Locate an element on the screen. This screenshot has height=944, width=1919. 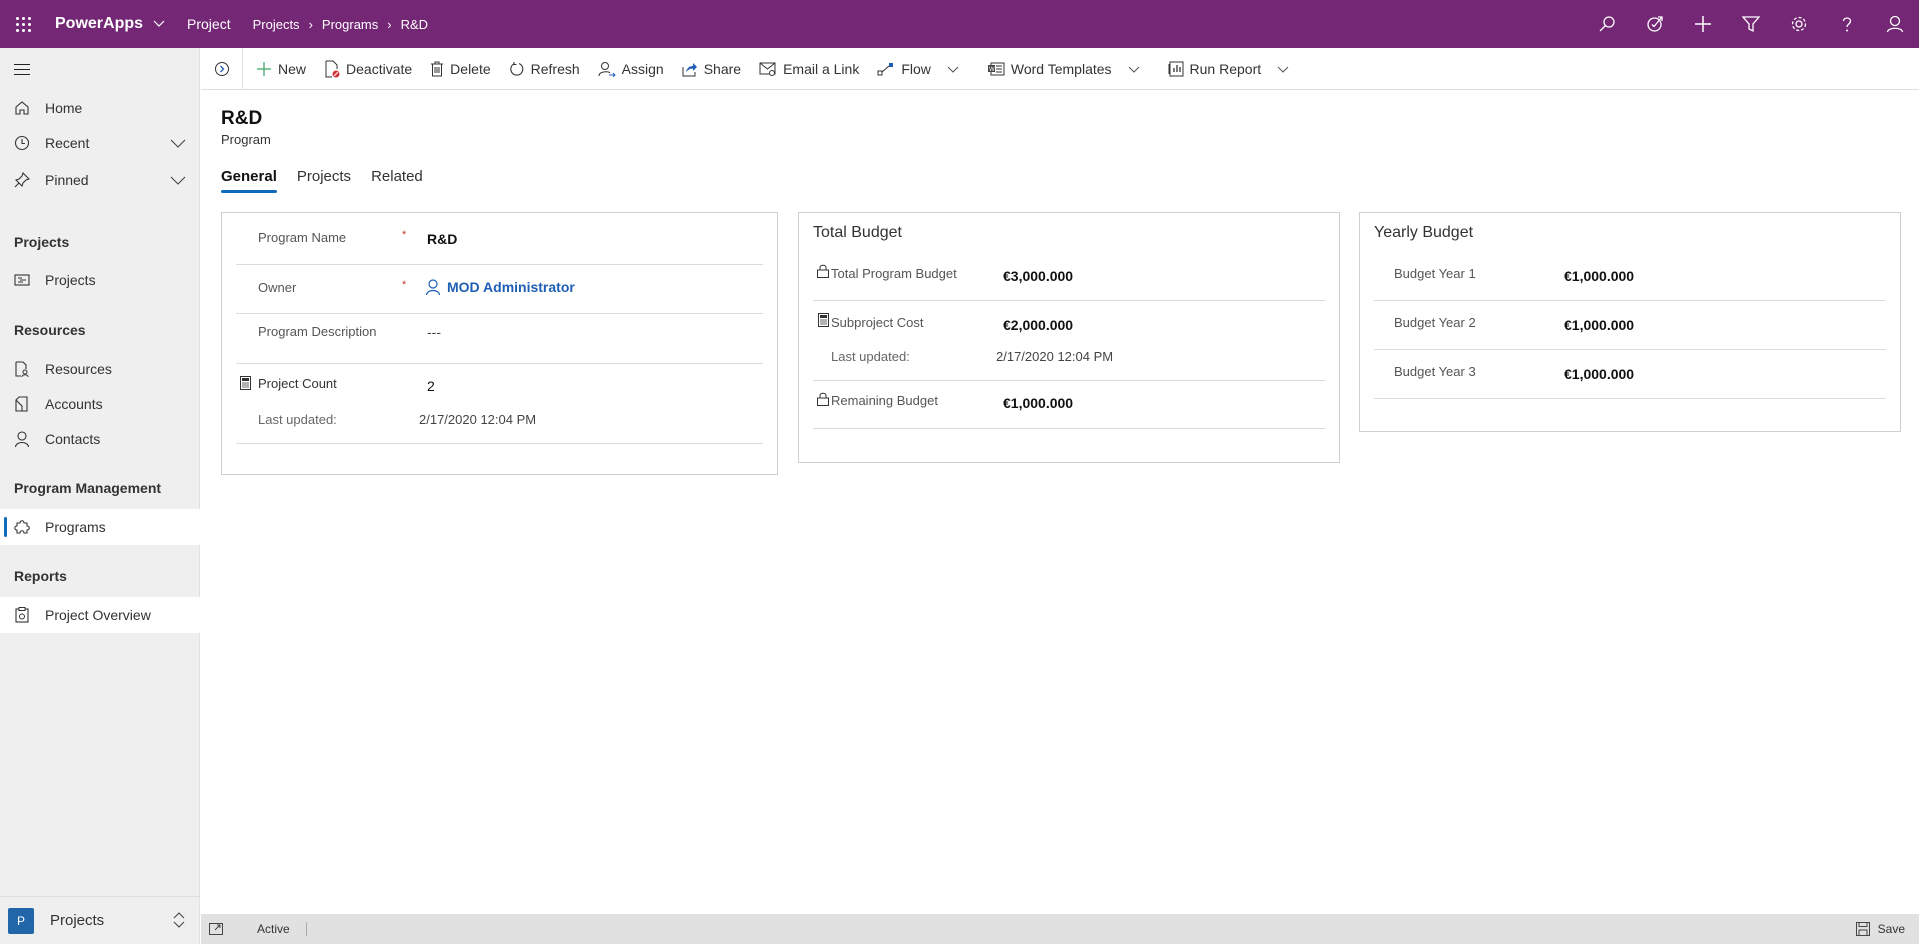
program-name-label: Program Name is located at coordinates (302, 237).